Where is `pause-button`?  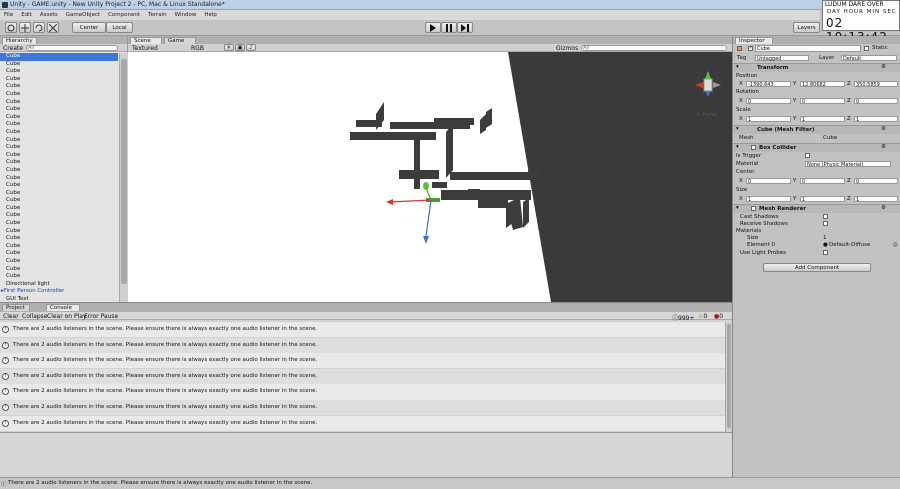 pause-button is located at coordinates (449, 27).